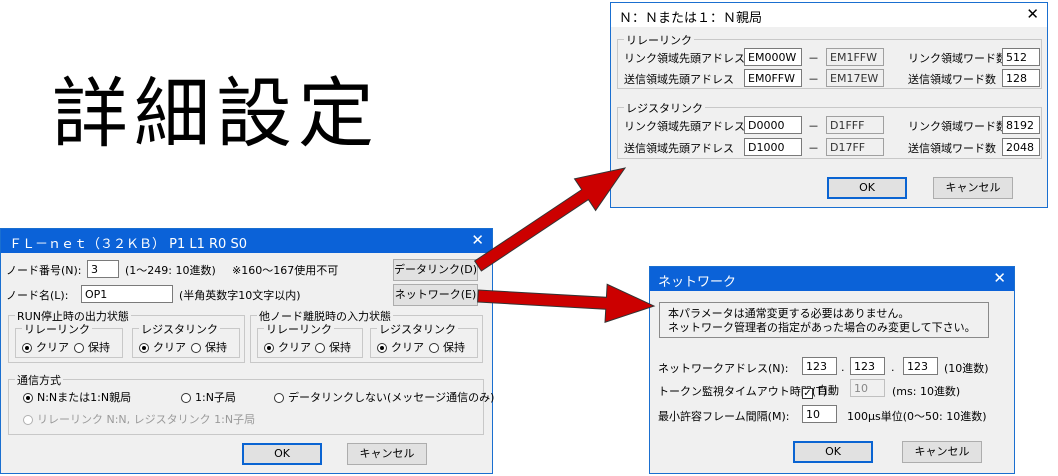 The width and height of the screenshot is (1058, 476). I want to click on arrow-to-nn-dialog, so click(550, 219).